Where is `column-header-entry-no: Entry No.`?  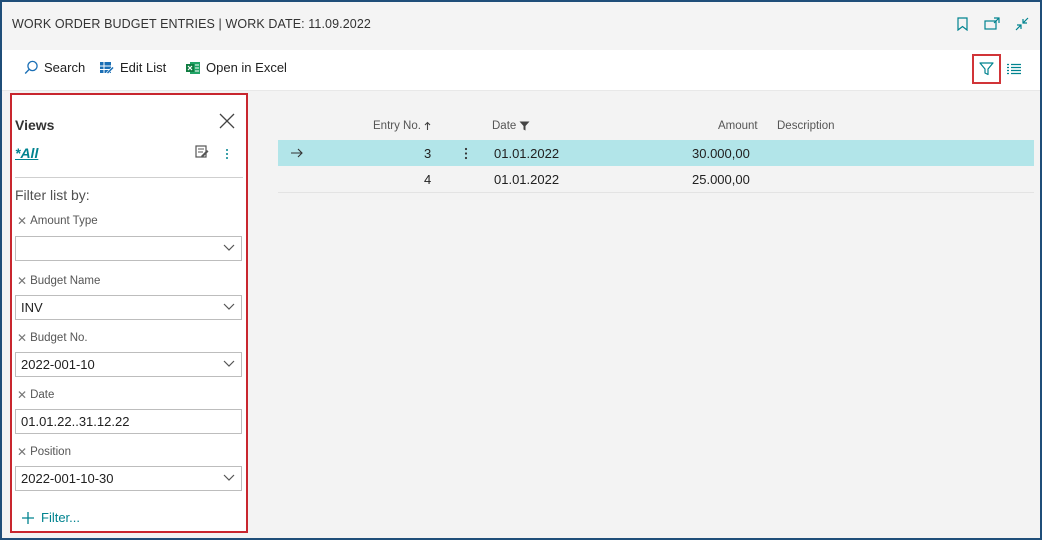
column-header-entry-no: Entry No. is located at coordinates (402, 126).